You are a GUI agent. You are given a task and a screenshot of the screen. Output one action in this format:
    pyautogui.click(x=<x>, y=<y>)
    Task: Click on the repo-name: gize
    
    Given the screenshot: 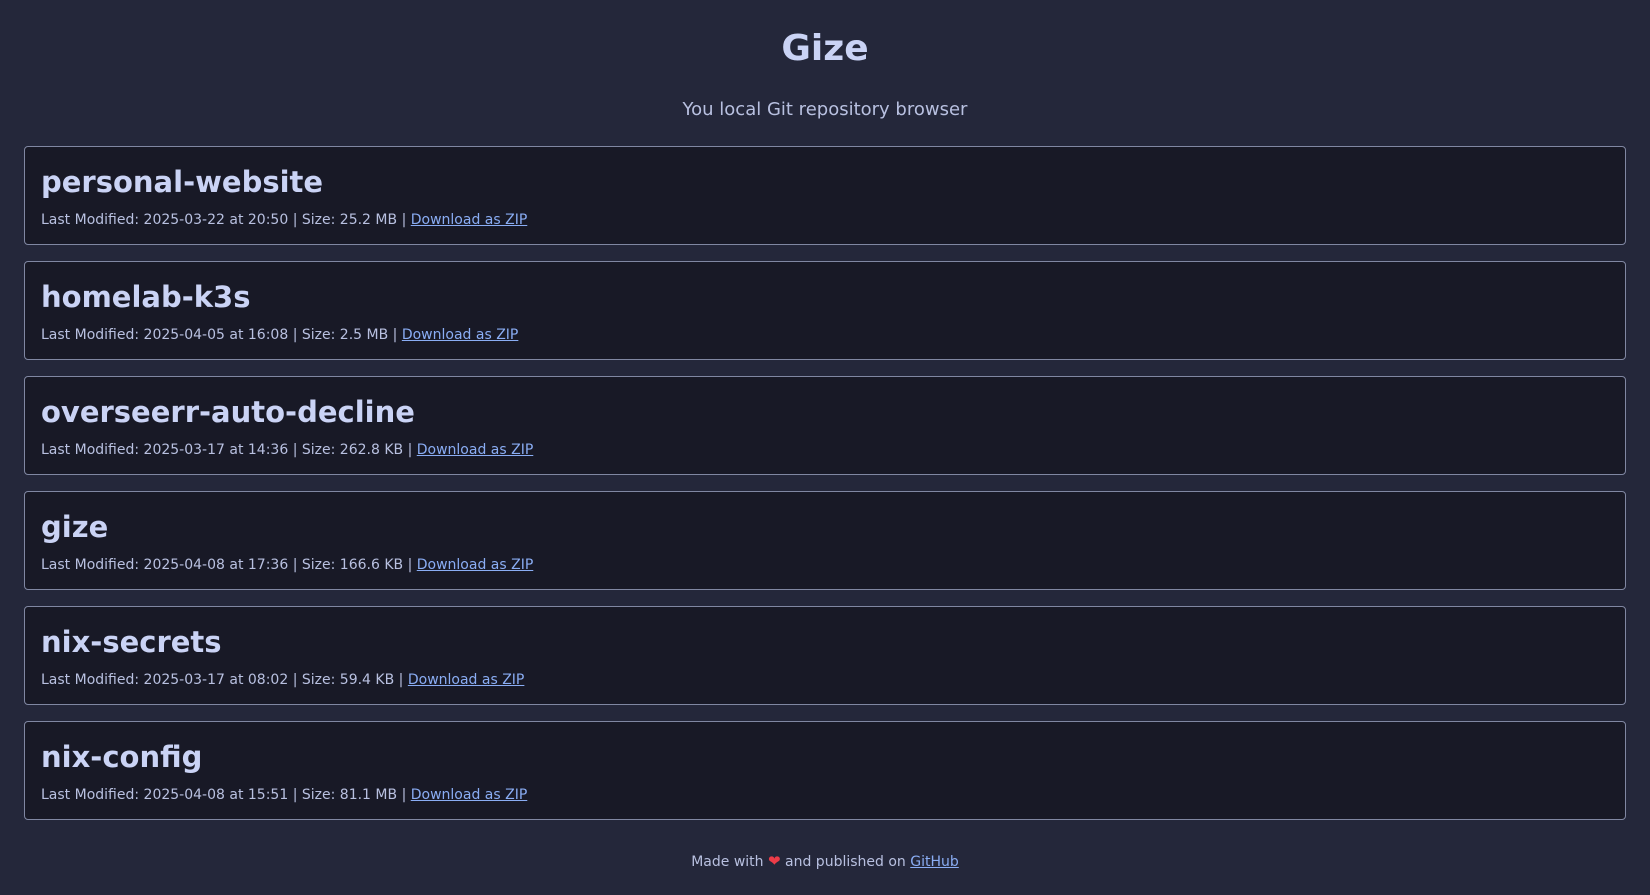 What is the action you would take?
    pyautogui.click(x=825, y=527)
    